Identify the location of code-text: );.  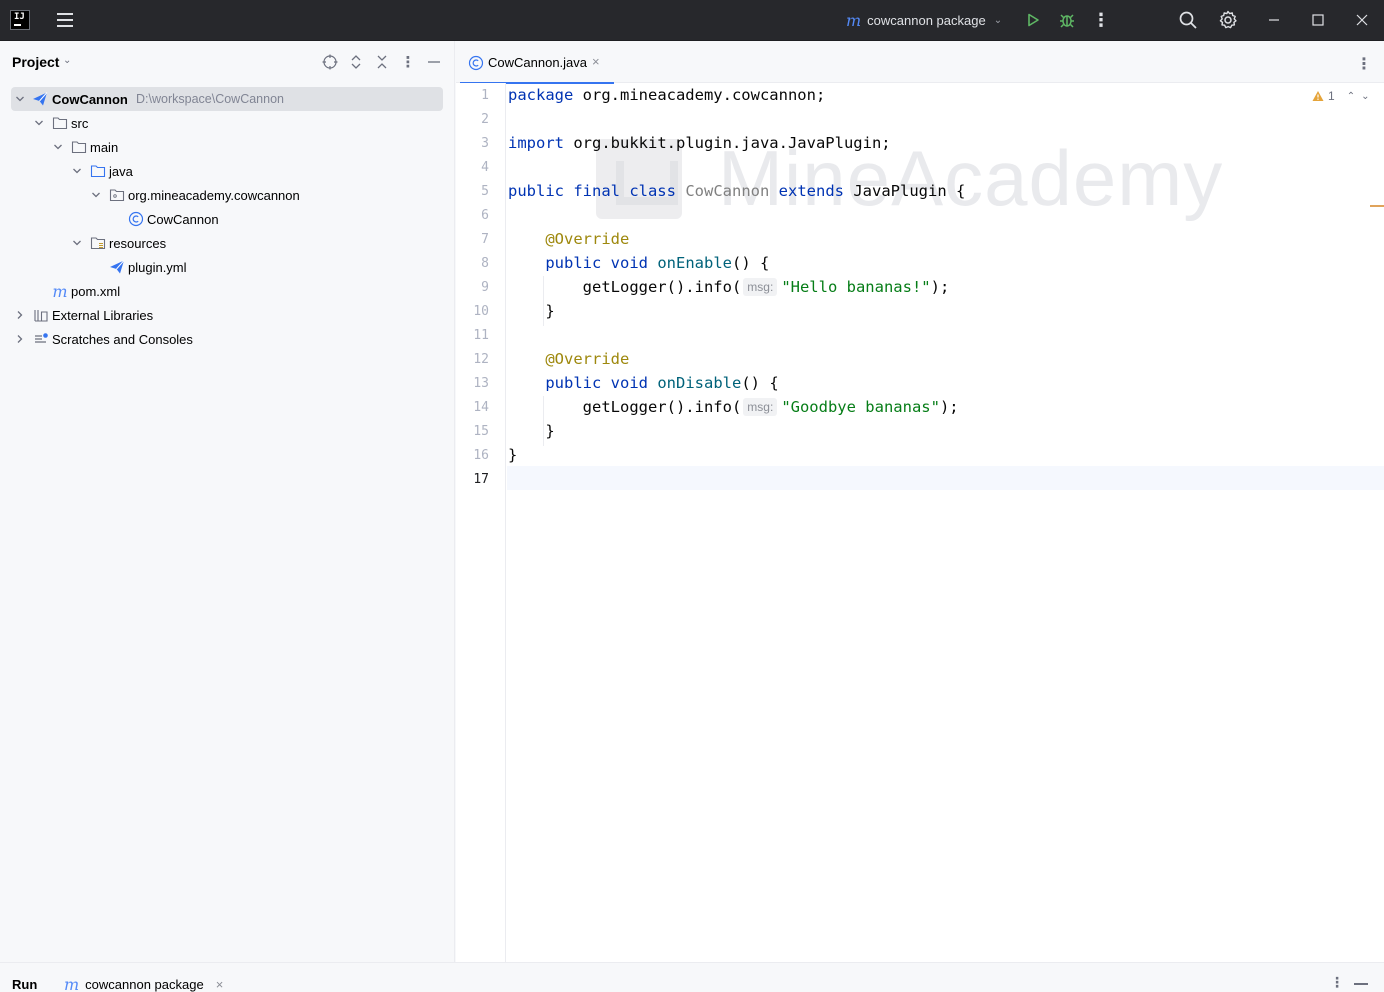
(949, 407).